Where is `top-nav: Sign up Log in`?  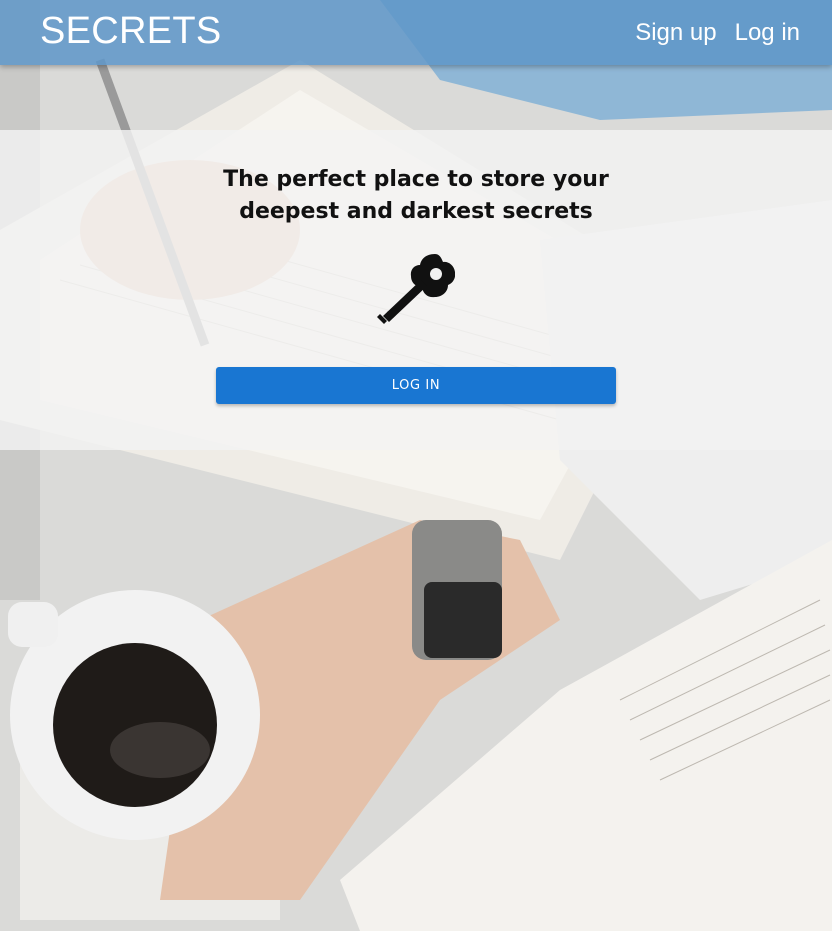
top-nav: Sign up Log in is located at coordinates (717, 33).